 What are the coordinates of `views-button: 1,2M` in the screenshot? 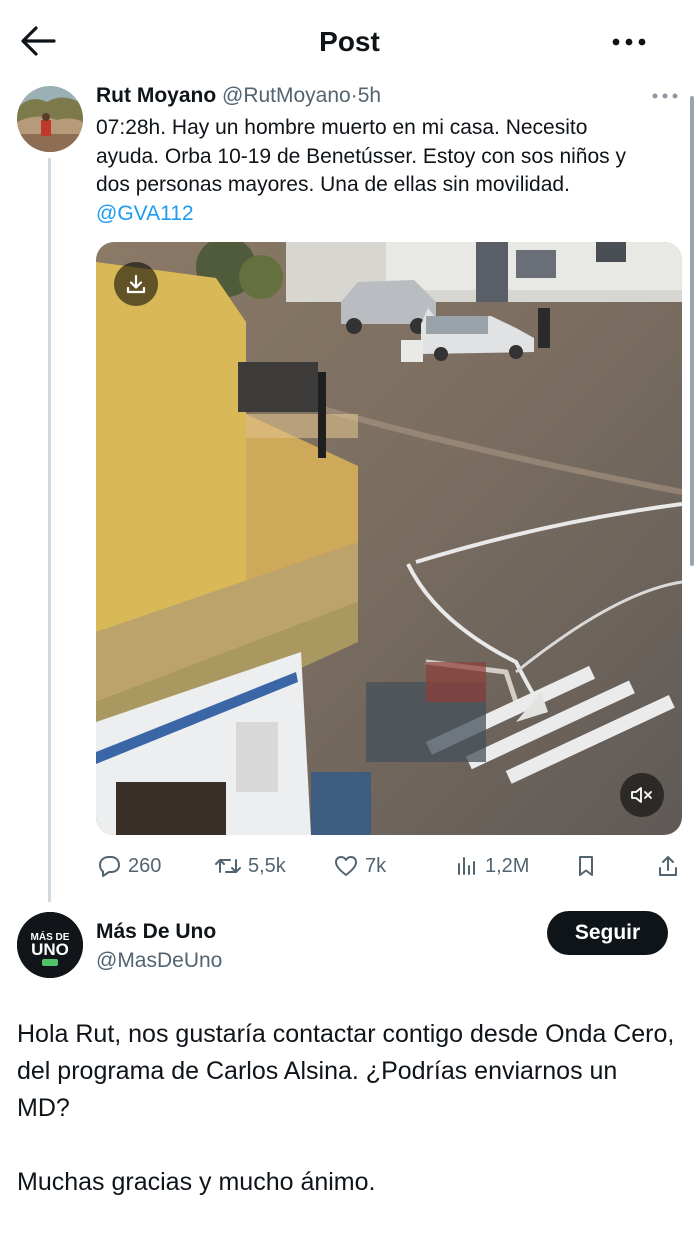 It's located at (492, 866).